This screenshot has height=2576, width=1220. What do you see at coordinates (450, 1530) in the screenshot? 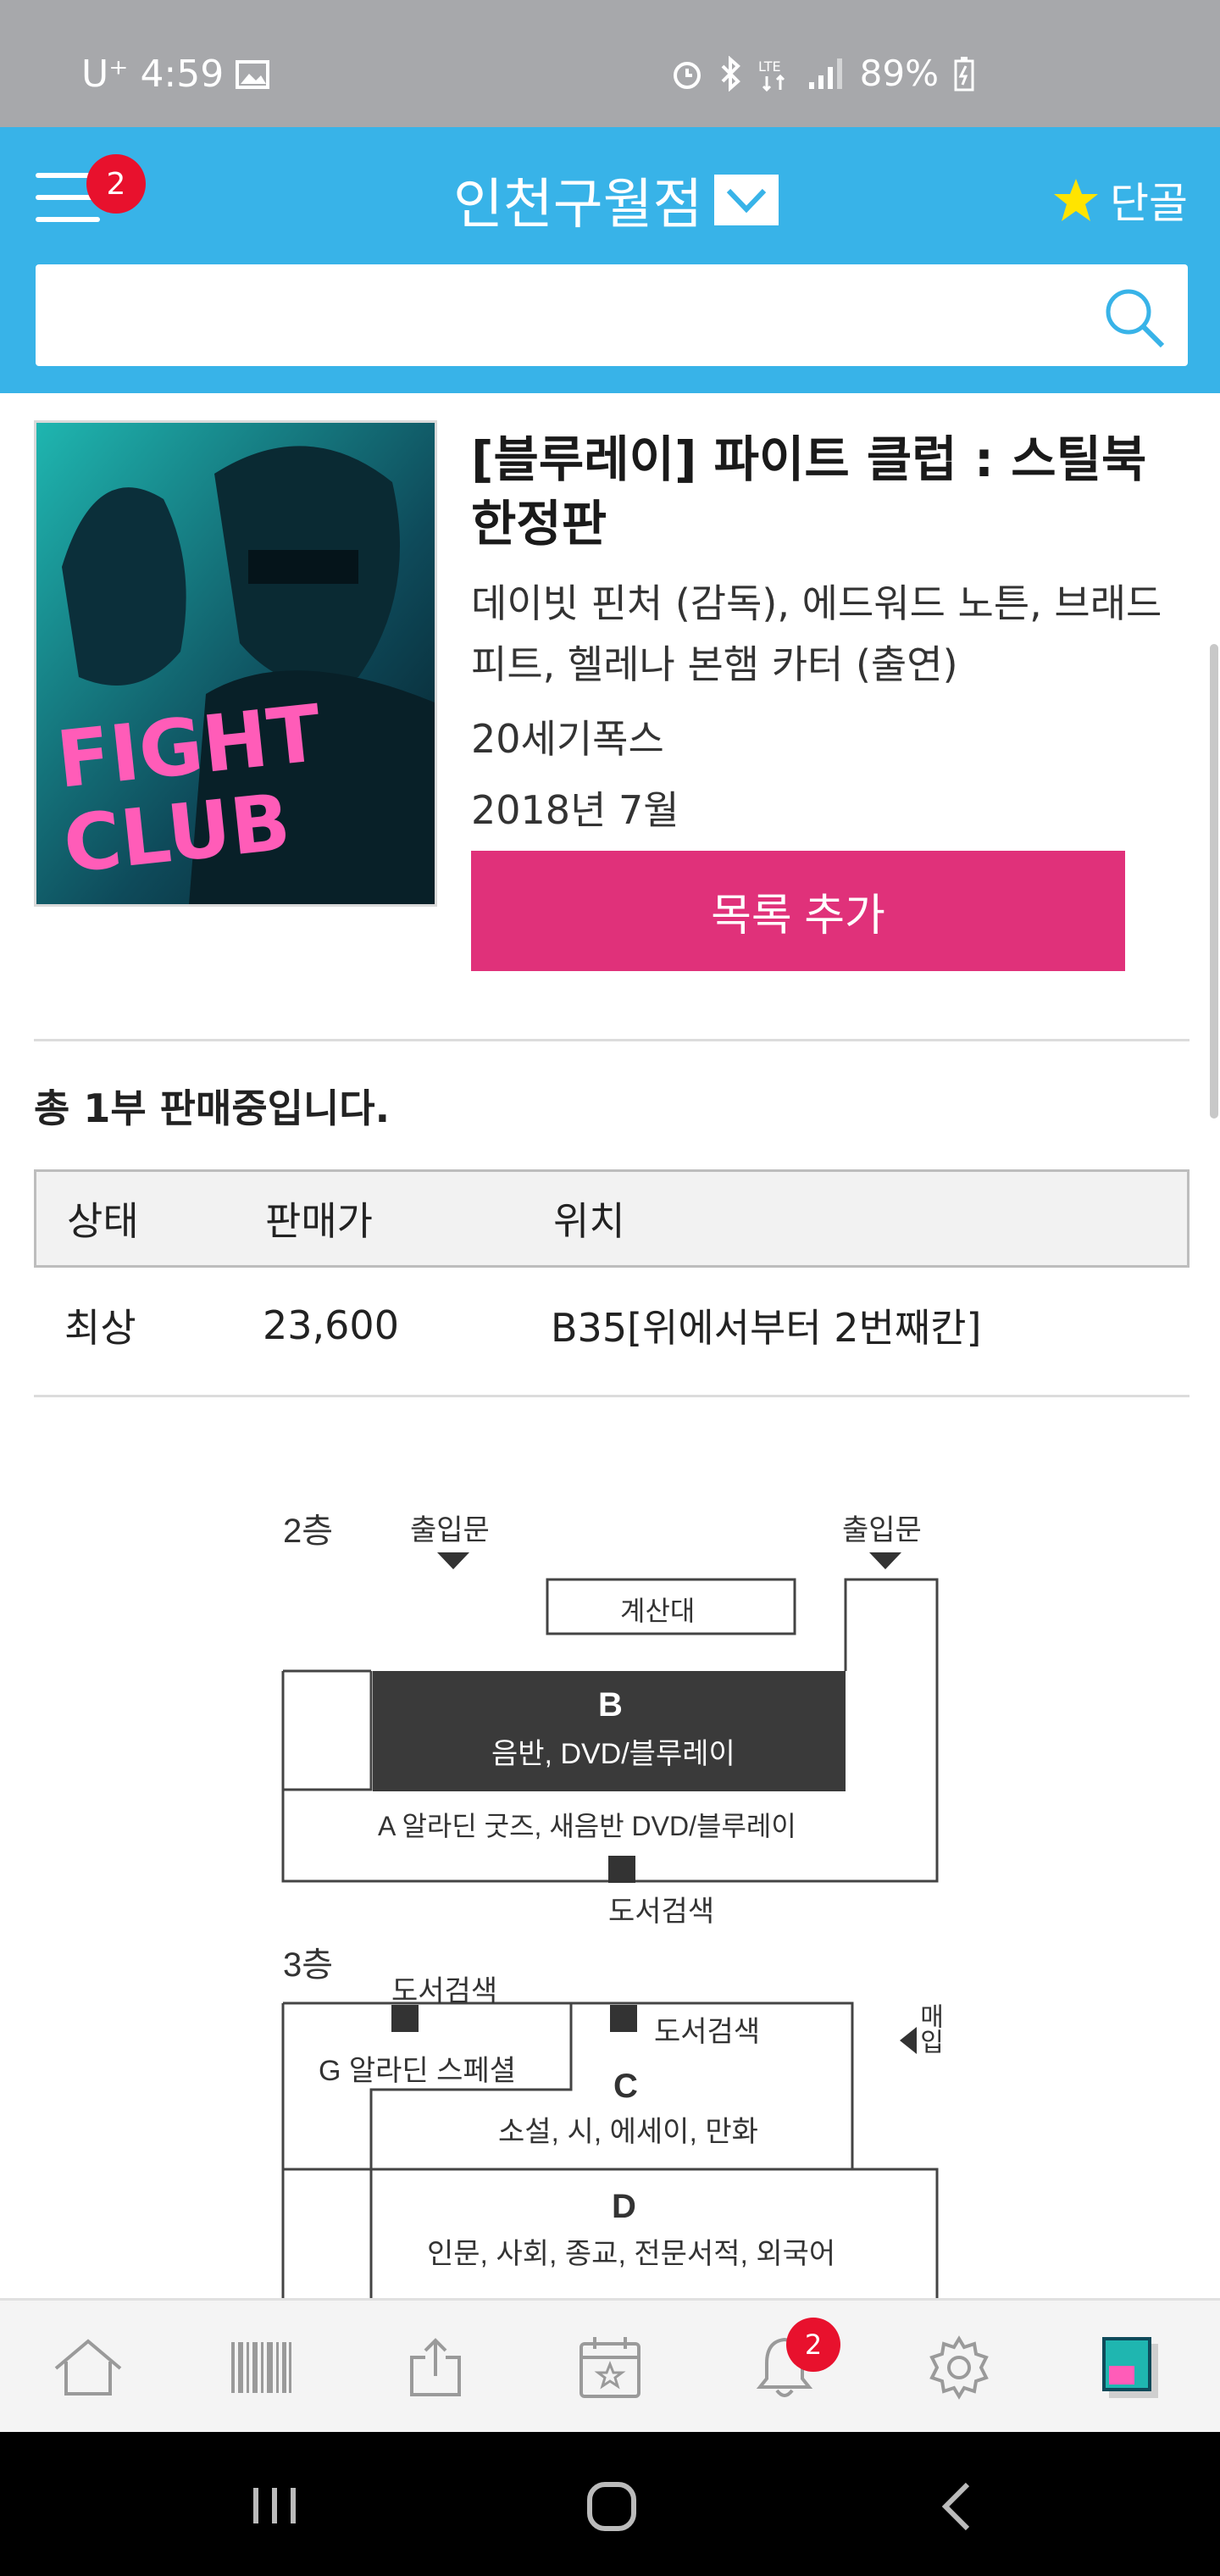
I see `entrance-left-label: 출입문` at bounding box center [450, 1530].